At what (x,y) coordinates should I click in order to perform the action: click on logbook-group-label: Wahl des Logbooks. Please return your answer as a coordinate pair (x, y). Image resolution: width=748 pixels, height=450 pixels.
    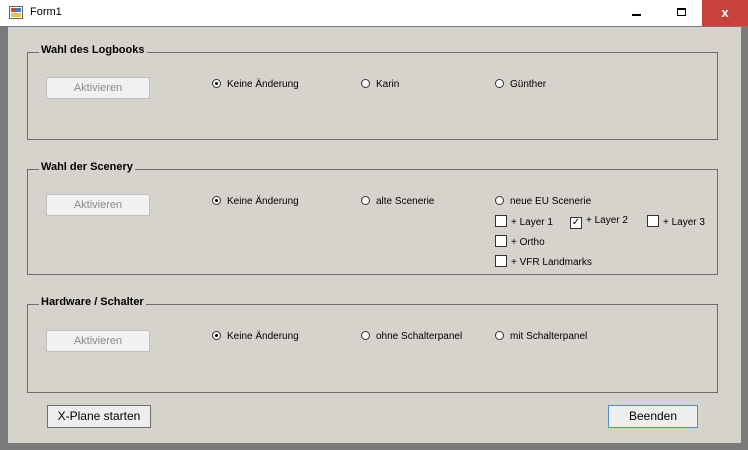
    Looking at the image, I should click on (93, 50).